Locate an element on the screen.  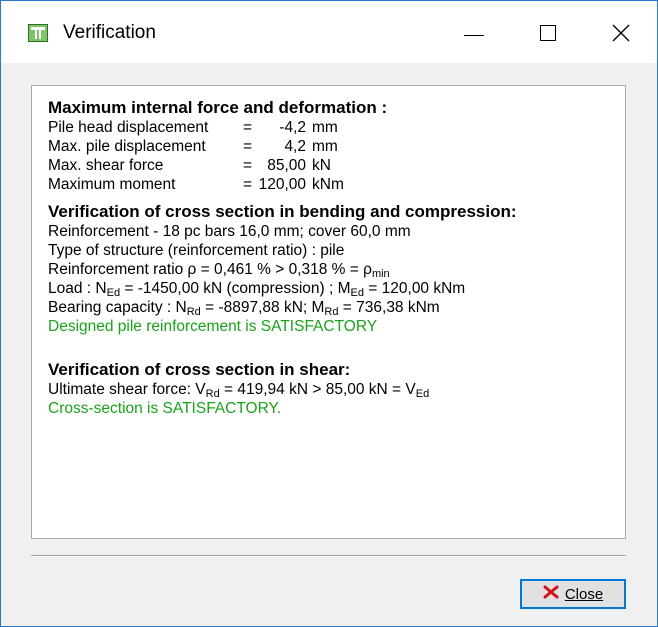
close-button-label: Close is located at coordinates (584, 594).